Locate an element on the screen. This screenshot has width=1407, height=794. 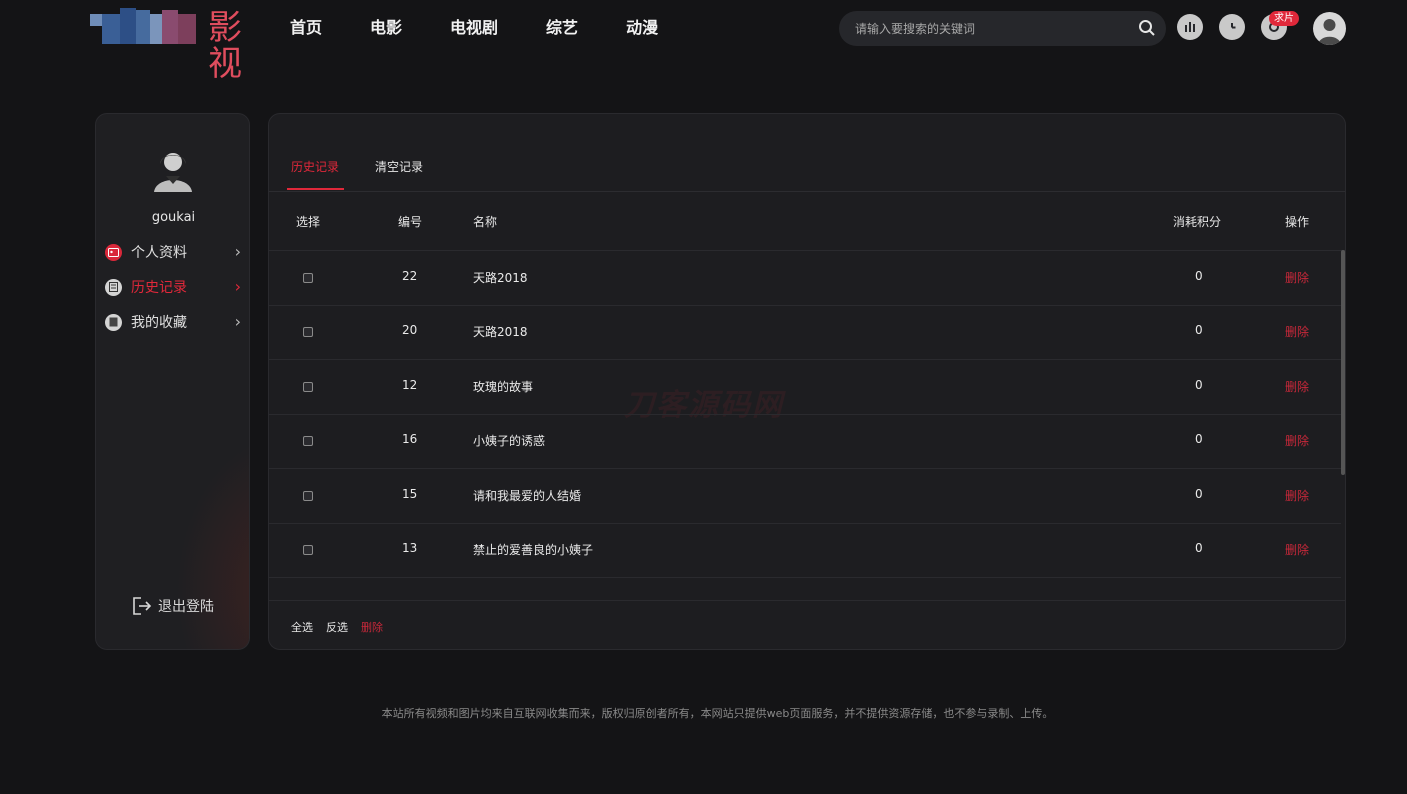
logo-mosaic-image is located at coordinates (145, 28).